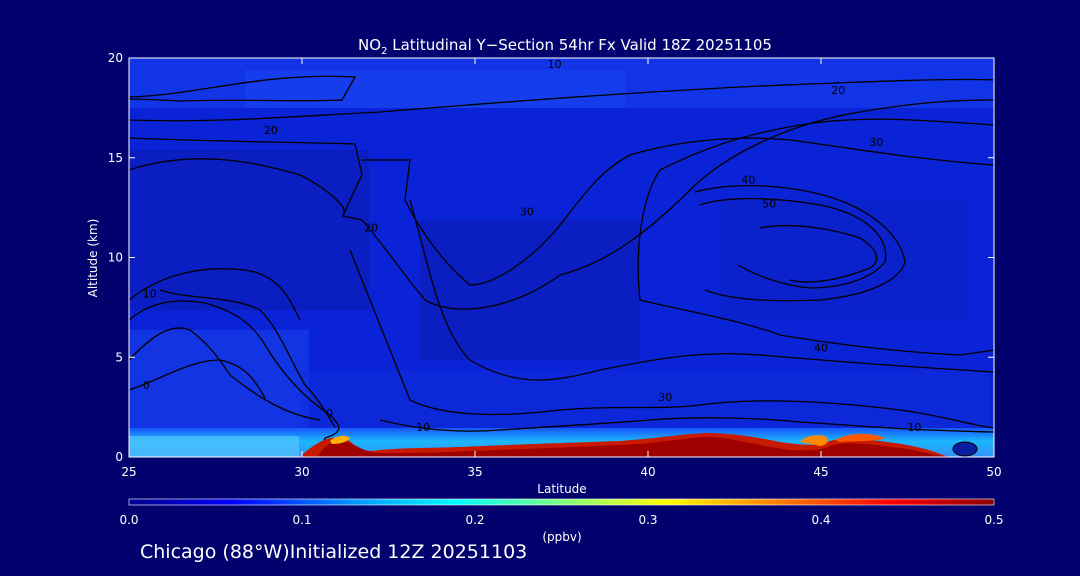  I want to click on colorbar-tick-label: 0.4, so click(820, 520).